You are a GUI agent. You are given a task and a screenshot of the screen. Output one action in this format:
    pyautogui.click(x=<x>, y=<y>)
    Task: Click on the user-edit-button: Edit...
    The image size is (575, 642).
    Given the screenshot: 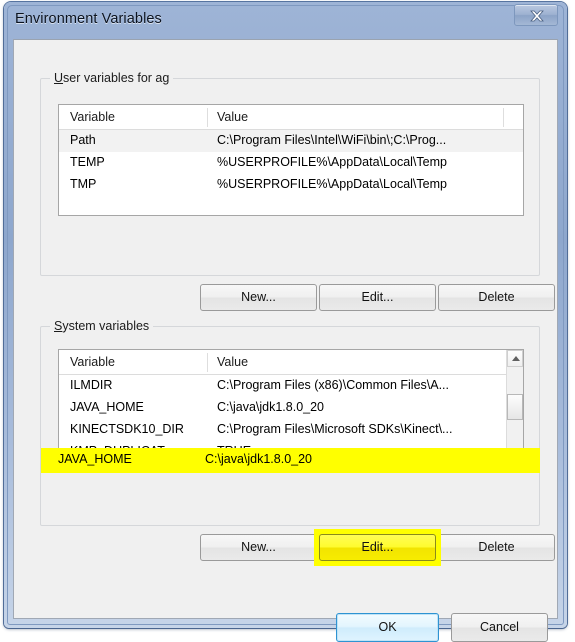 What is the action you would take?
    pyautogui.click(x=377, y=297)
    